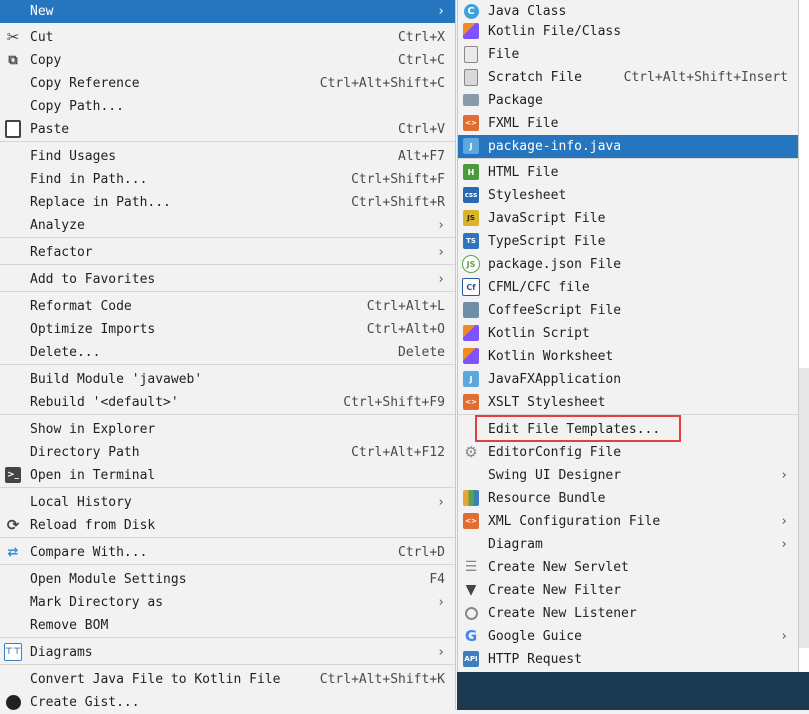  Describe the element at coordinates (527, 11) in the screenshot. I see `new-submenu-item-label: Java Class` at that location.